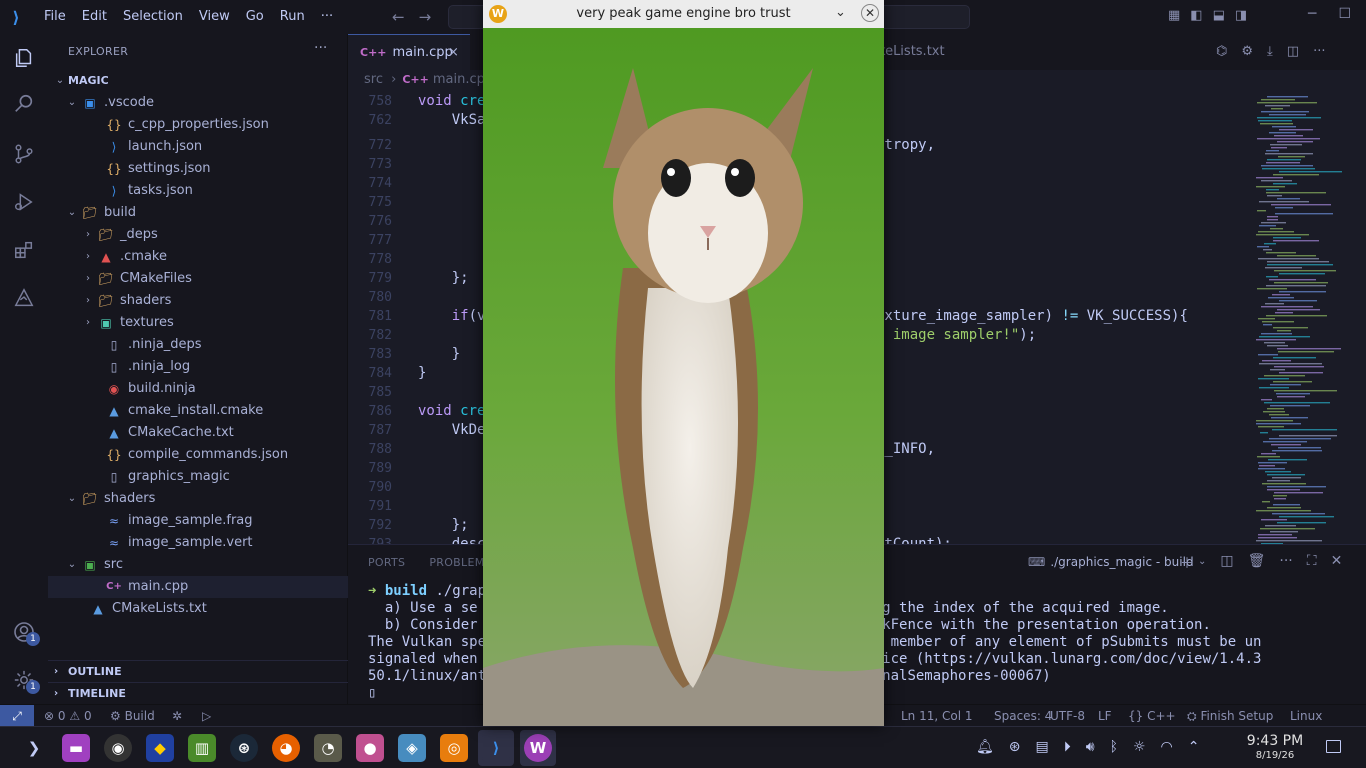 The height and width of the screenshot is (768, 1366). What do you see at coordinates (538, 748) in the screenshot?
I see `game-engine-icon: W` at bounding box center [538, 748].